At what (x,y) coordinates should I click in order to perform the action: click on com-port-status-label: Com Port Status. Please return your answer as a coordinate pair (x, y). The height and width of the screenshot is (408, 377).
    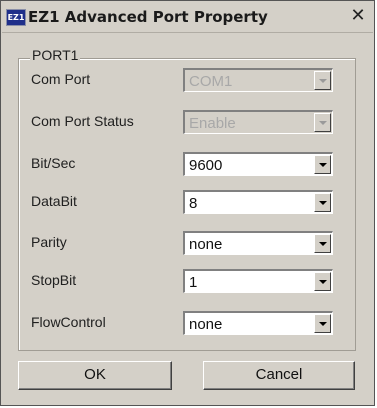
    Looking at the image, I should click on (82, 121).